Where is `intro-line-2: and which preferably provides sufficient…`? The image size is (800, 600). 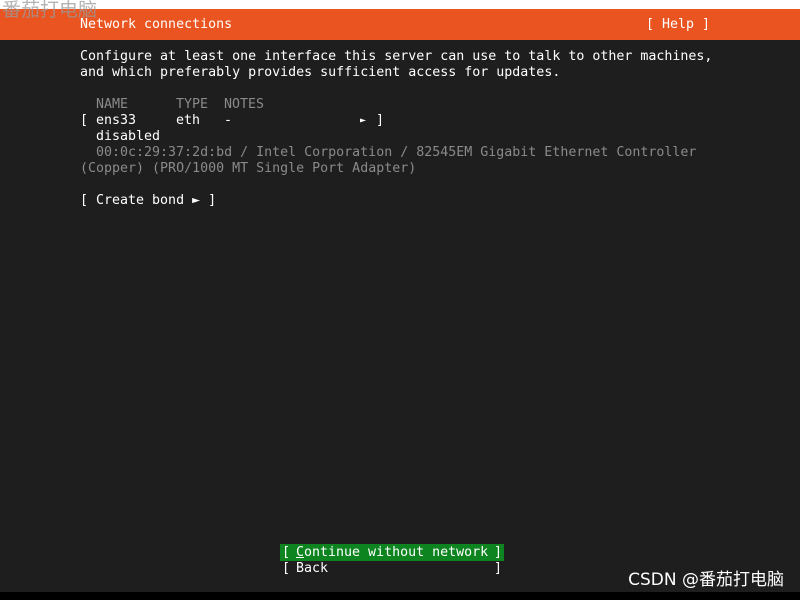
intro-line-2: and which preferably provides sufficient… is located at coordinates (320, 72).